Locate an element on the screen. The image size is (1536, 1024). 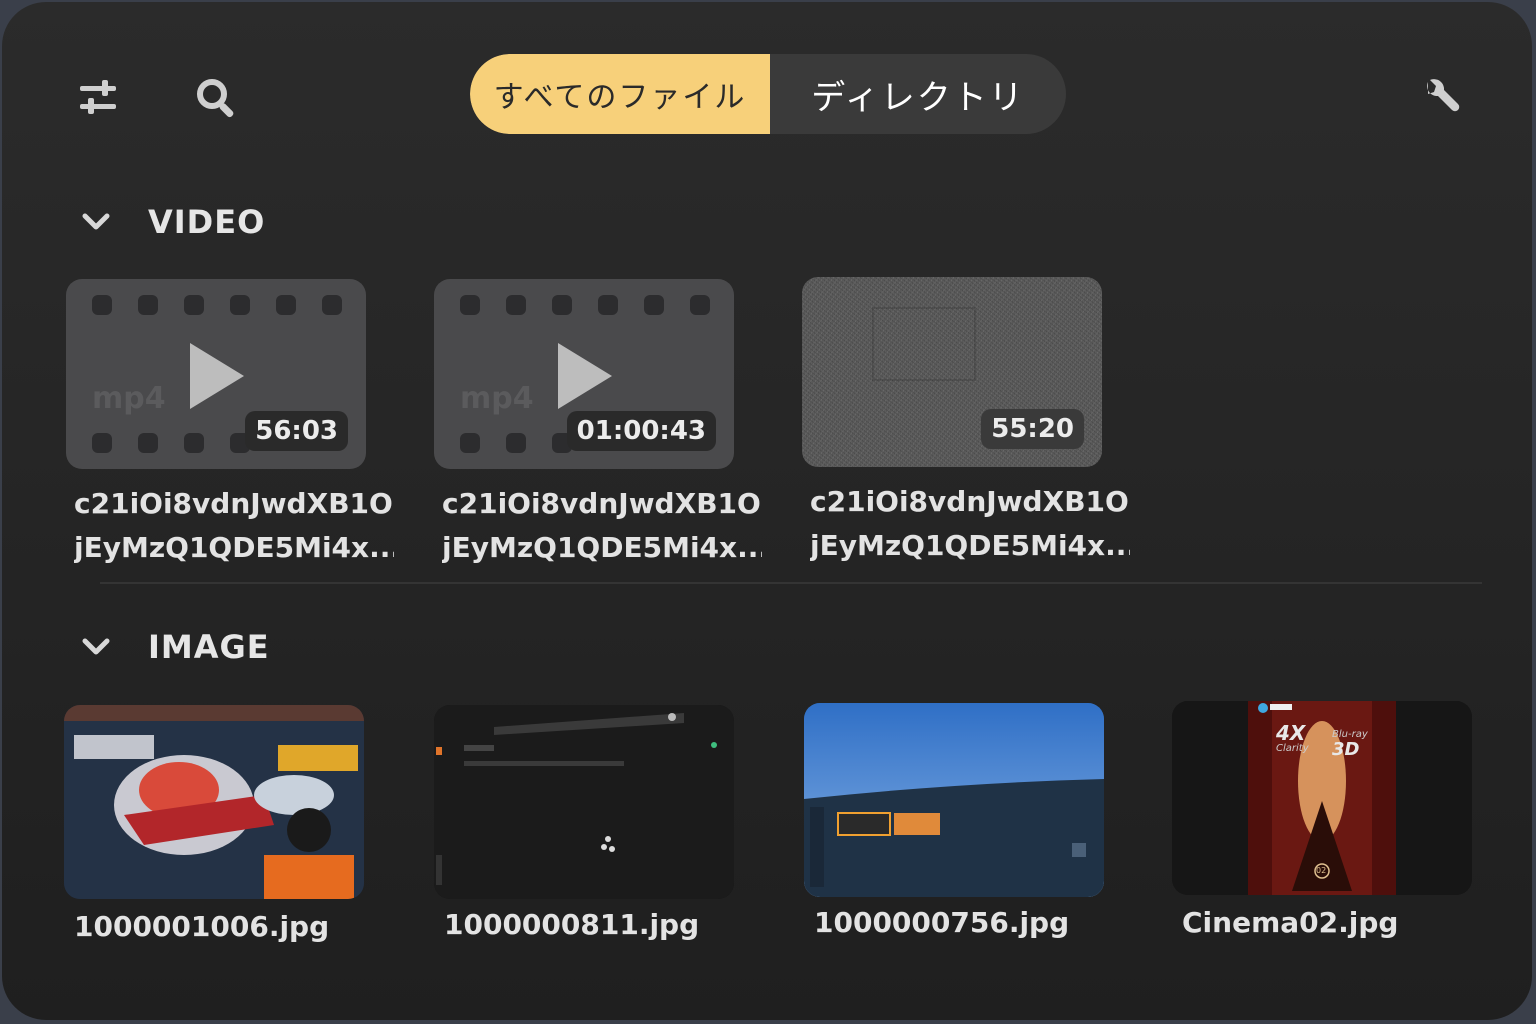
video-thumbnail: 55:20 is located at coordinates (952, 372).